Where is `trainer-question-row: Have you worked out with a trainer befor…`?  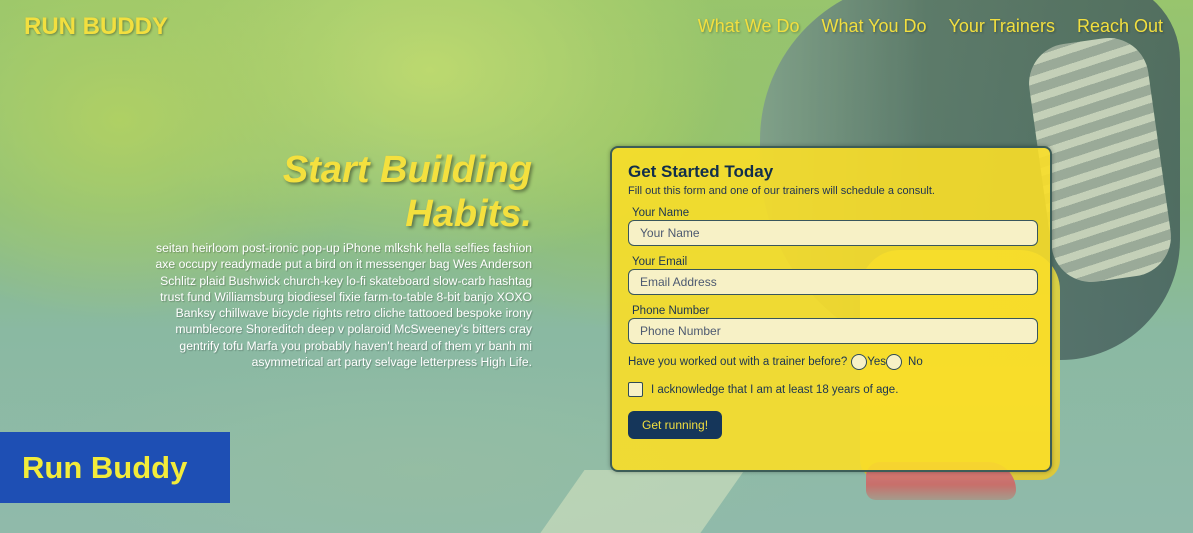
trainer-question-row: Have you worked out with a trainer befor… is located at coordinates (831, 362).